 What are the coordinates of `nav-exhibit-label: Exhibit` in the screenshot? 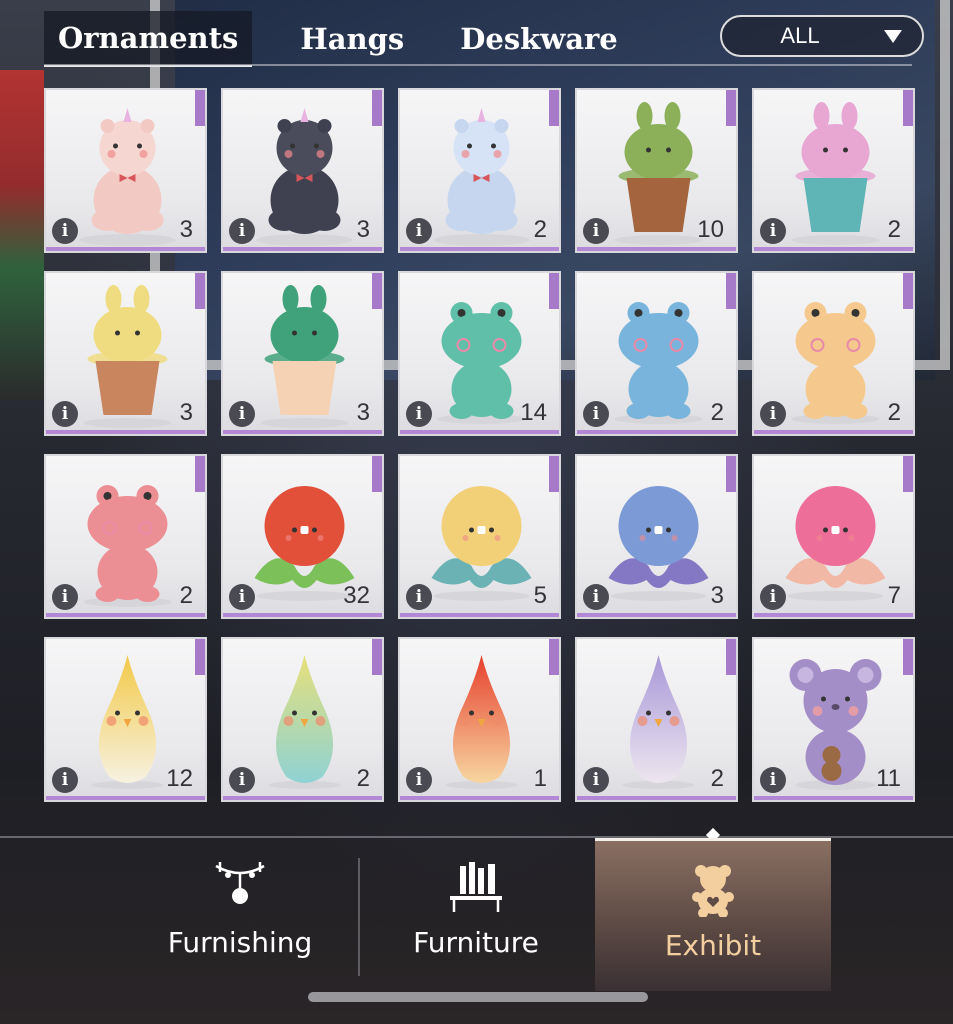 It's located at (713, 945).